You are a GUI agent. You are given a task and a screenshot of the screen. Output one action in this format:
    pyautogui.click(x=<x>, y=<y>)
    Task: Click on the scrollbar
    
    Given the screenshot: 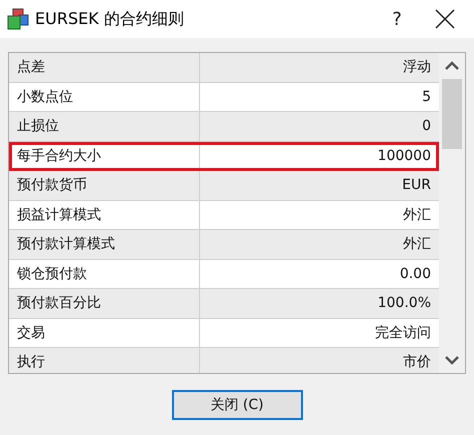 What is the action you would take?
    pyautogui.click(x=452, y=213)
    